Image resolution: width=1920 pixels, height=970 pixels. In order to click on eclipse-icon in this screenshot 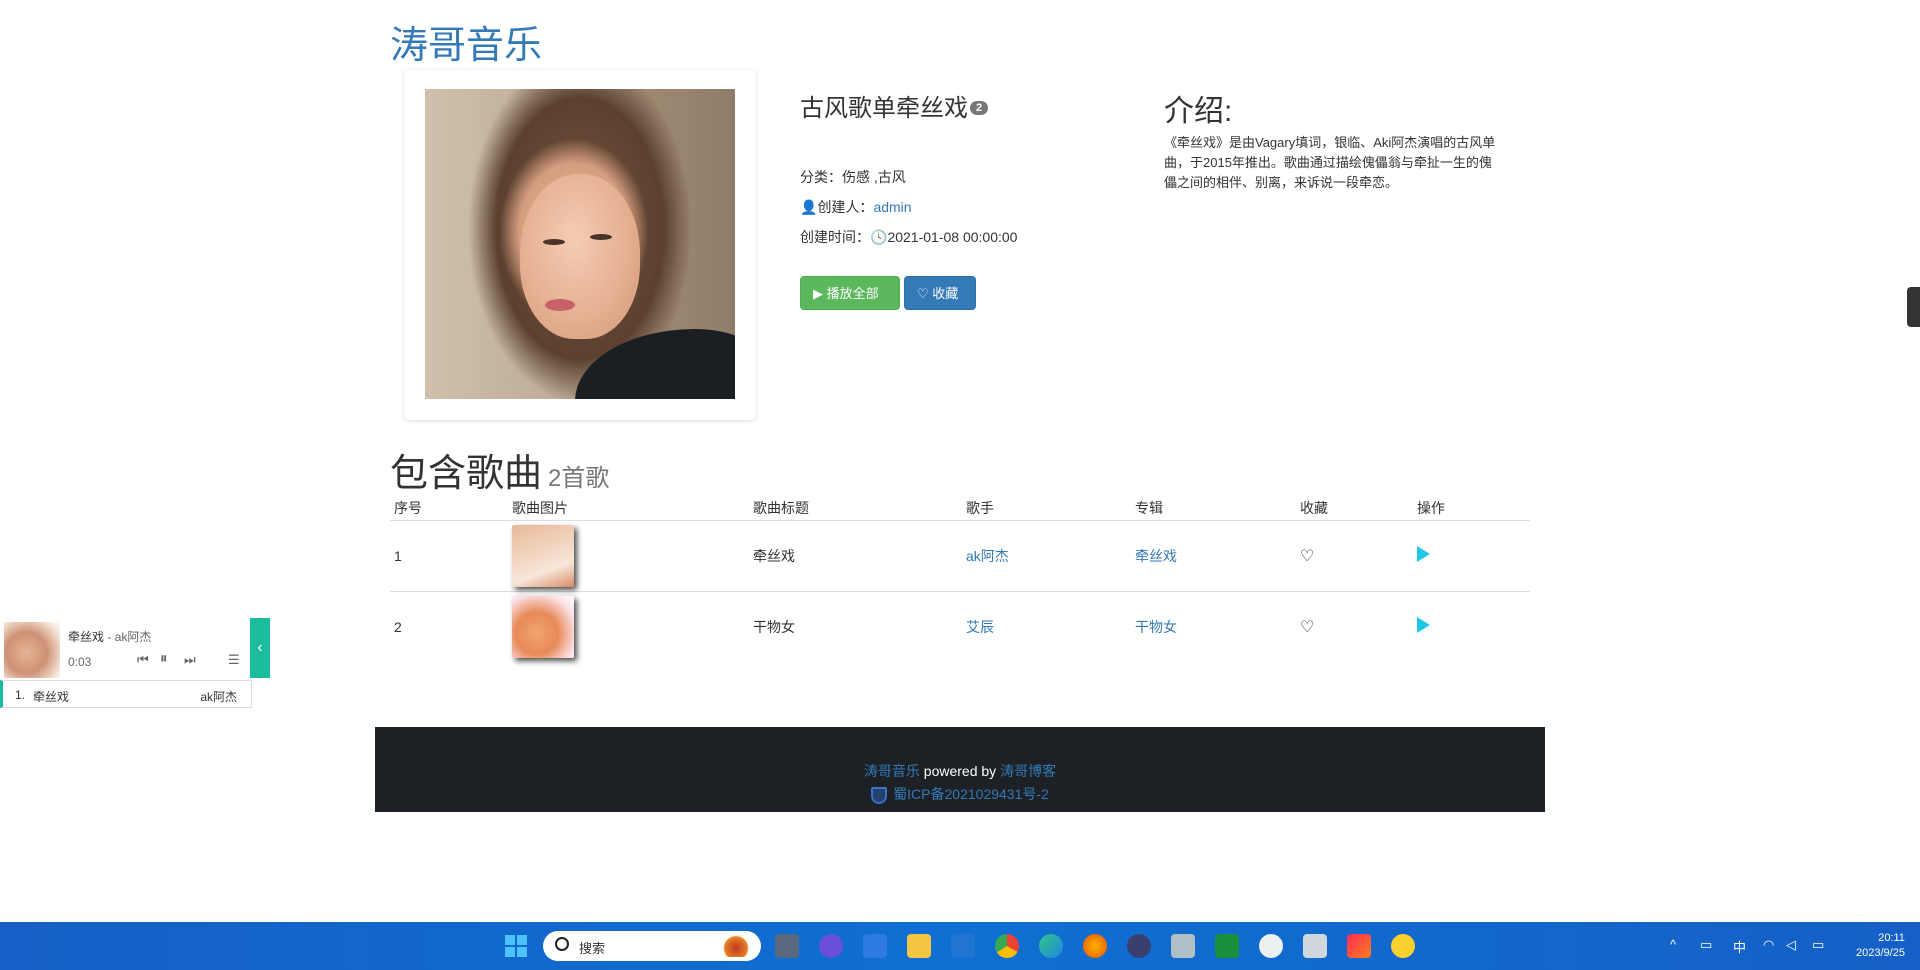, I will do `click(1139, 946)`.